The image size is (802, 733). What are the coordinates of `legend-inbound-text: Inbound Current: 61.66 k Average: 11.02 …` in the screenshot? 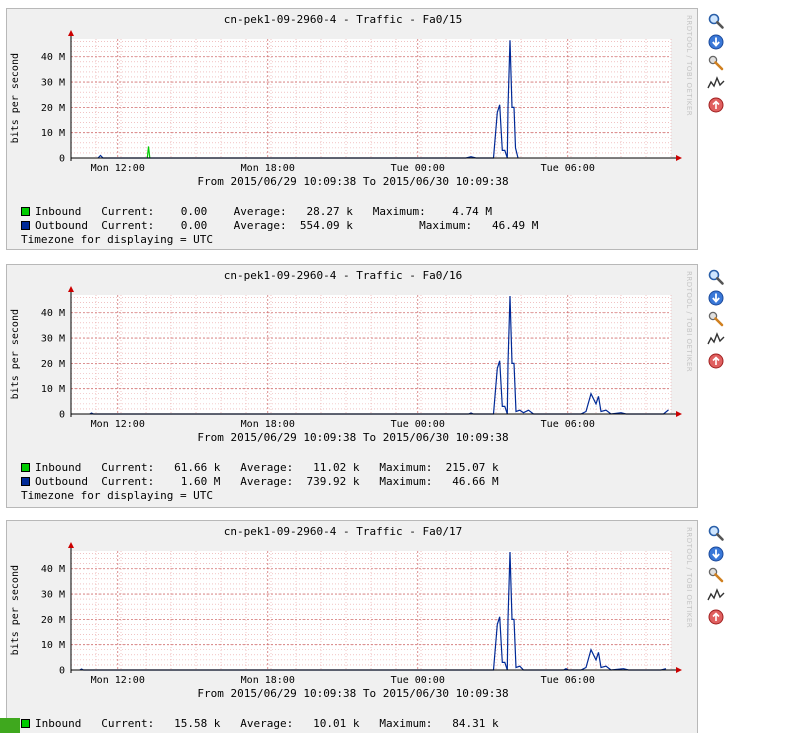 It's located at (267, 467).